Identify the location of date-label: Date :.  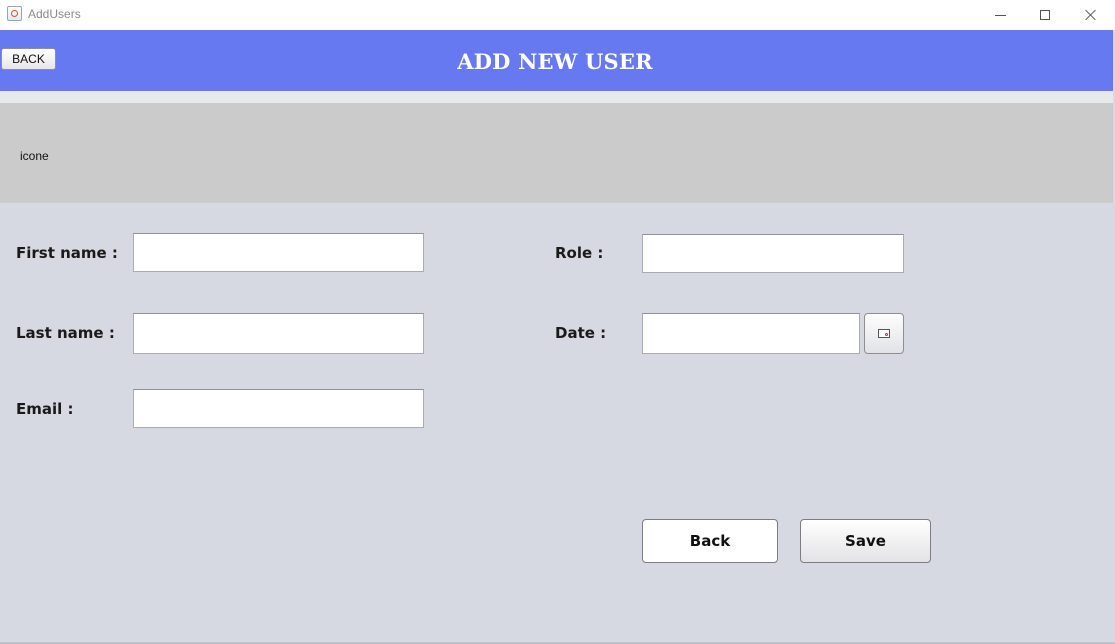
(581, 333).